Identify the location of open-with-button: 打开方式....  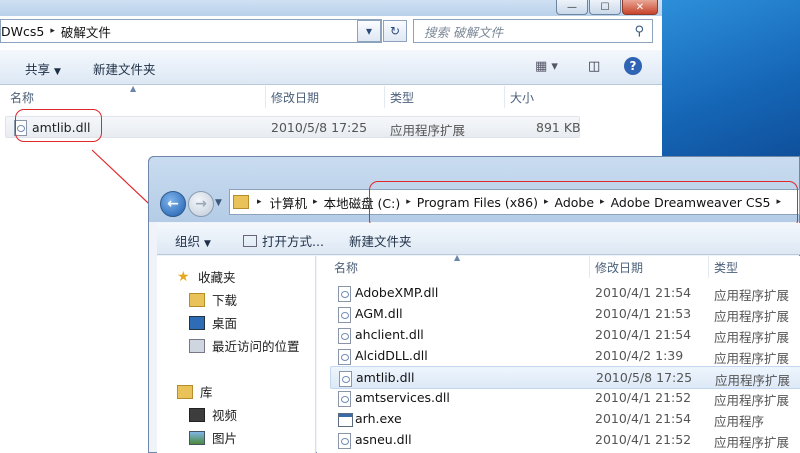
(283, 240).